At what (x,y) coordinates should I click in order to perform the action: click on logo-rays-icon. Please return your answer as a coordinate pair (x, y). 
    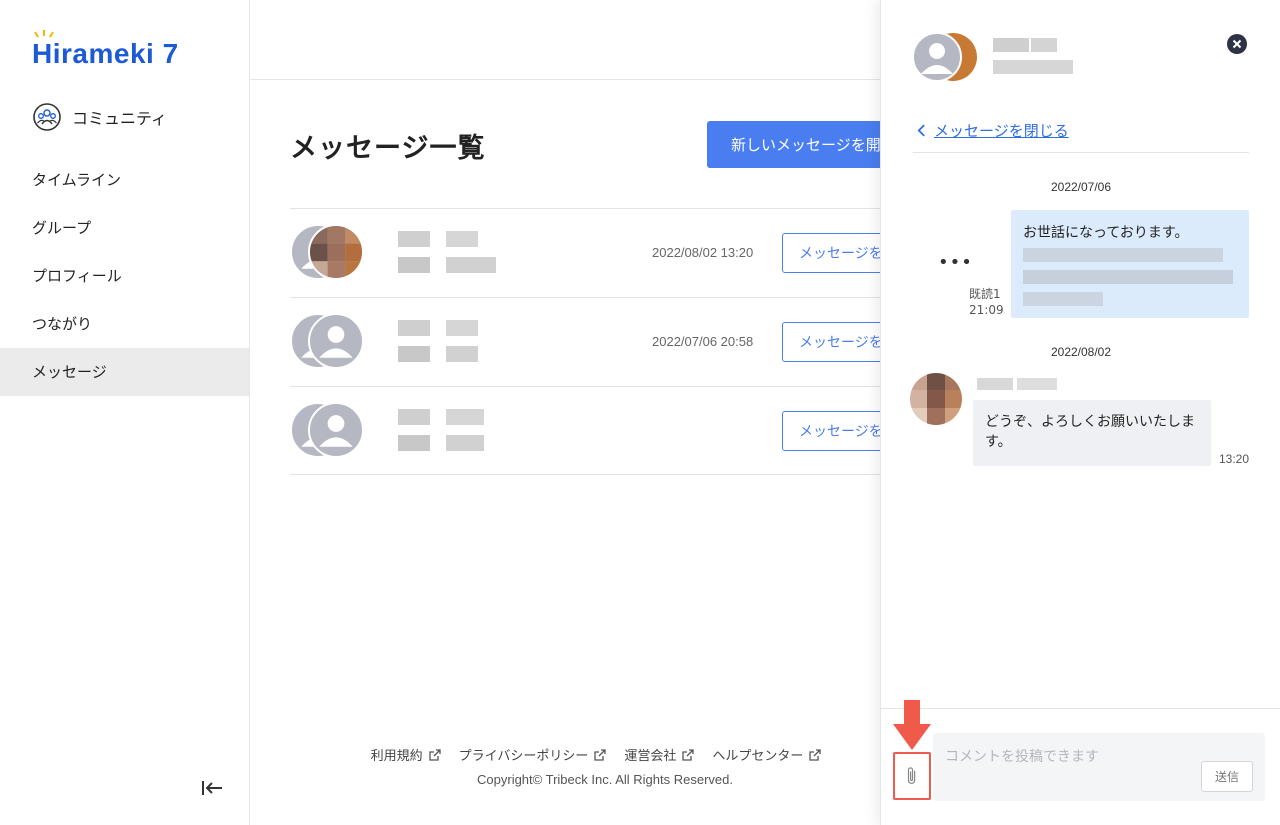
    Looking at the image, I should click on (44, 34).